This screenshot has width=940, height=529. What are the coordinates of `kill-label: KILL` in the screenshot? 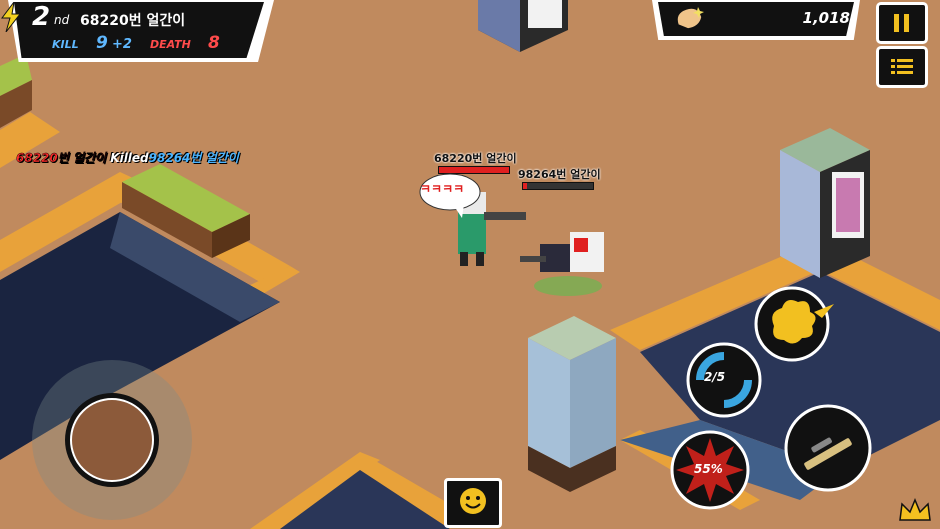 It's located at (65, 44).